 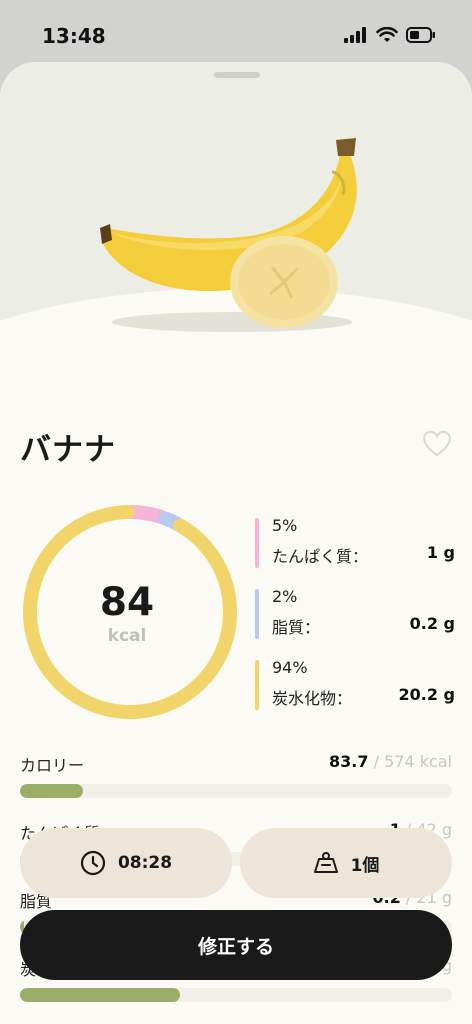 I want to click on status-time: 13:48, so click(x=74, y=36).